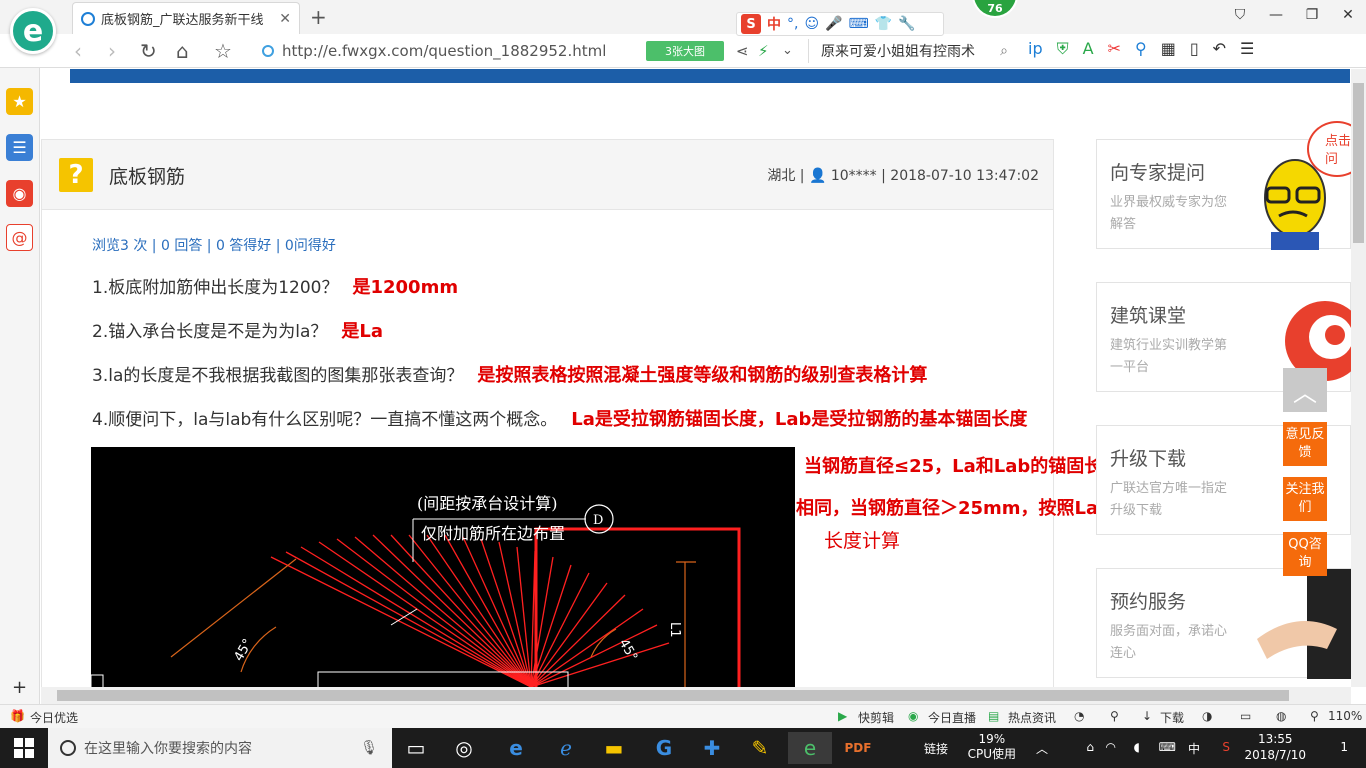 This screenshot has width=1366, height=768. What do you see at coordinates (876, 717) in the screenshot?
I see `quick-edit-link: 快剪辑` at bounding box center [876, 717].